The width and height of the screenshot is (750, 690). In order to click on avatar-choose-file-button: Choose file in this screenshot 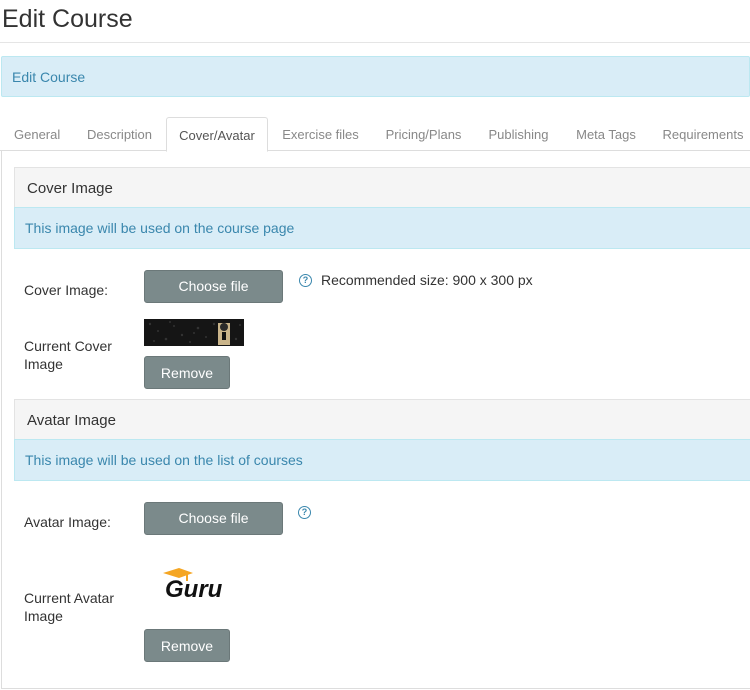, I will do `click(213, 518)`.